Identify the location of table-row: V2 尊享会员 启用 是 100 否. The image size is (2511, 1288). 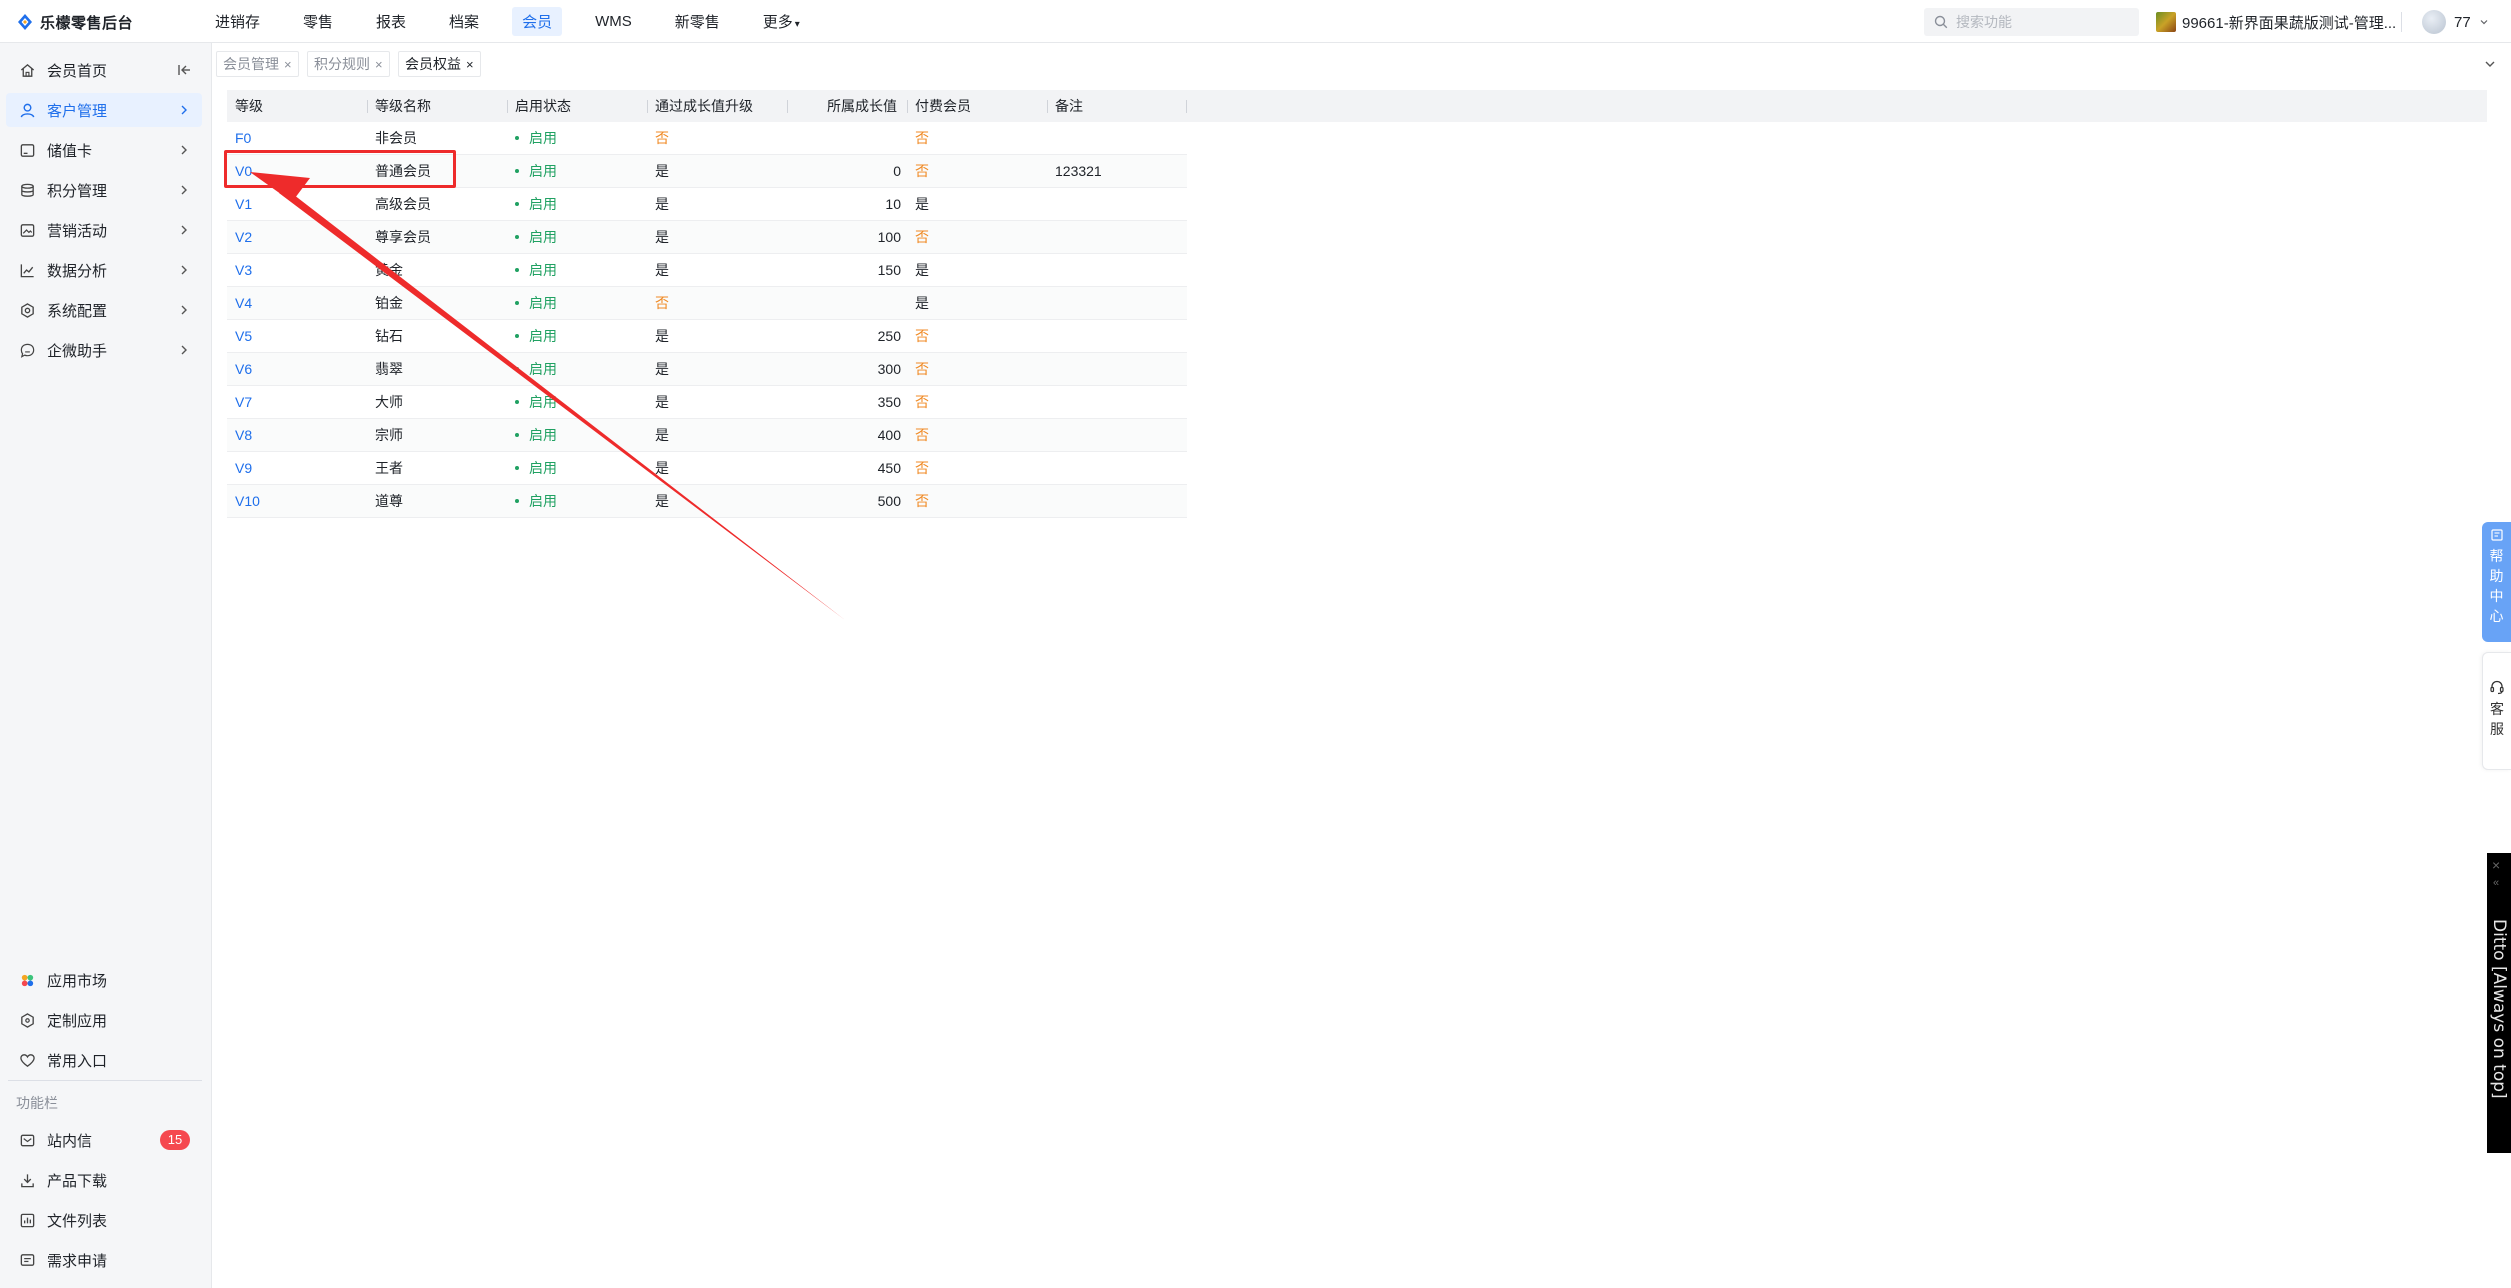
(707, 237).